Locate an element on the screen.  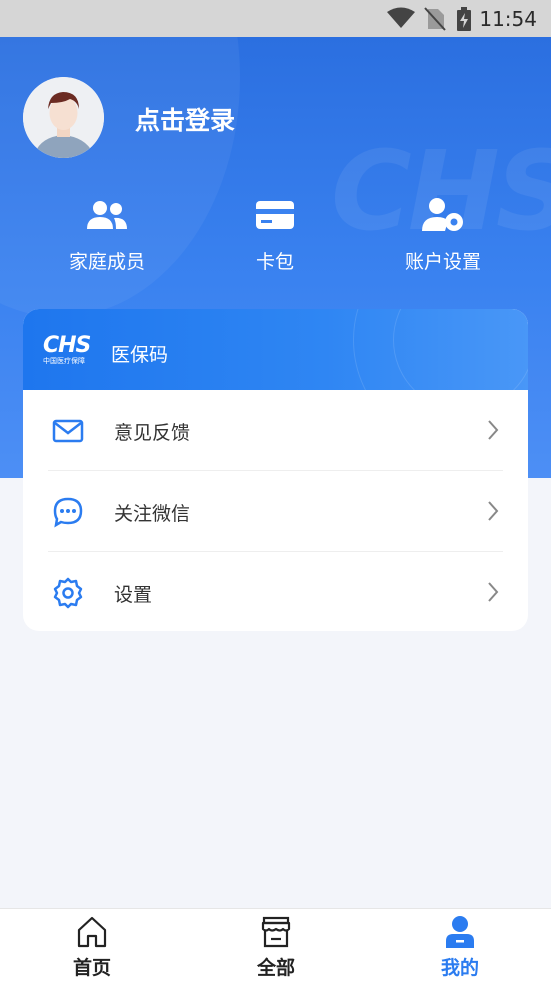
menu-item-label: 设置 is located at coordinates (133, 595).